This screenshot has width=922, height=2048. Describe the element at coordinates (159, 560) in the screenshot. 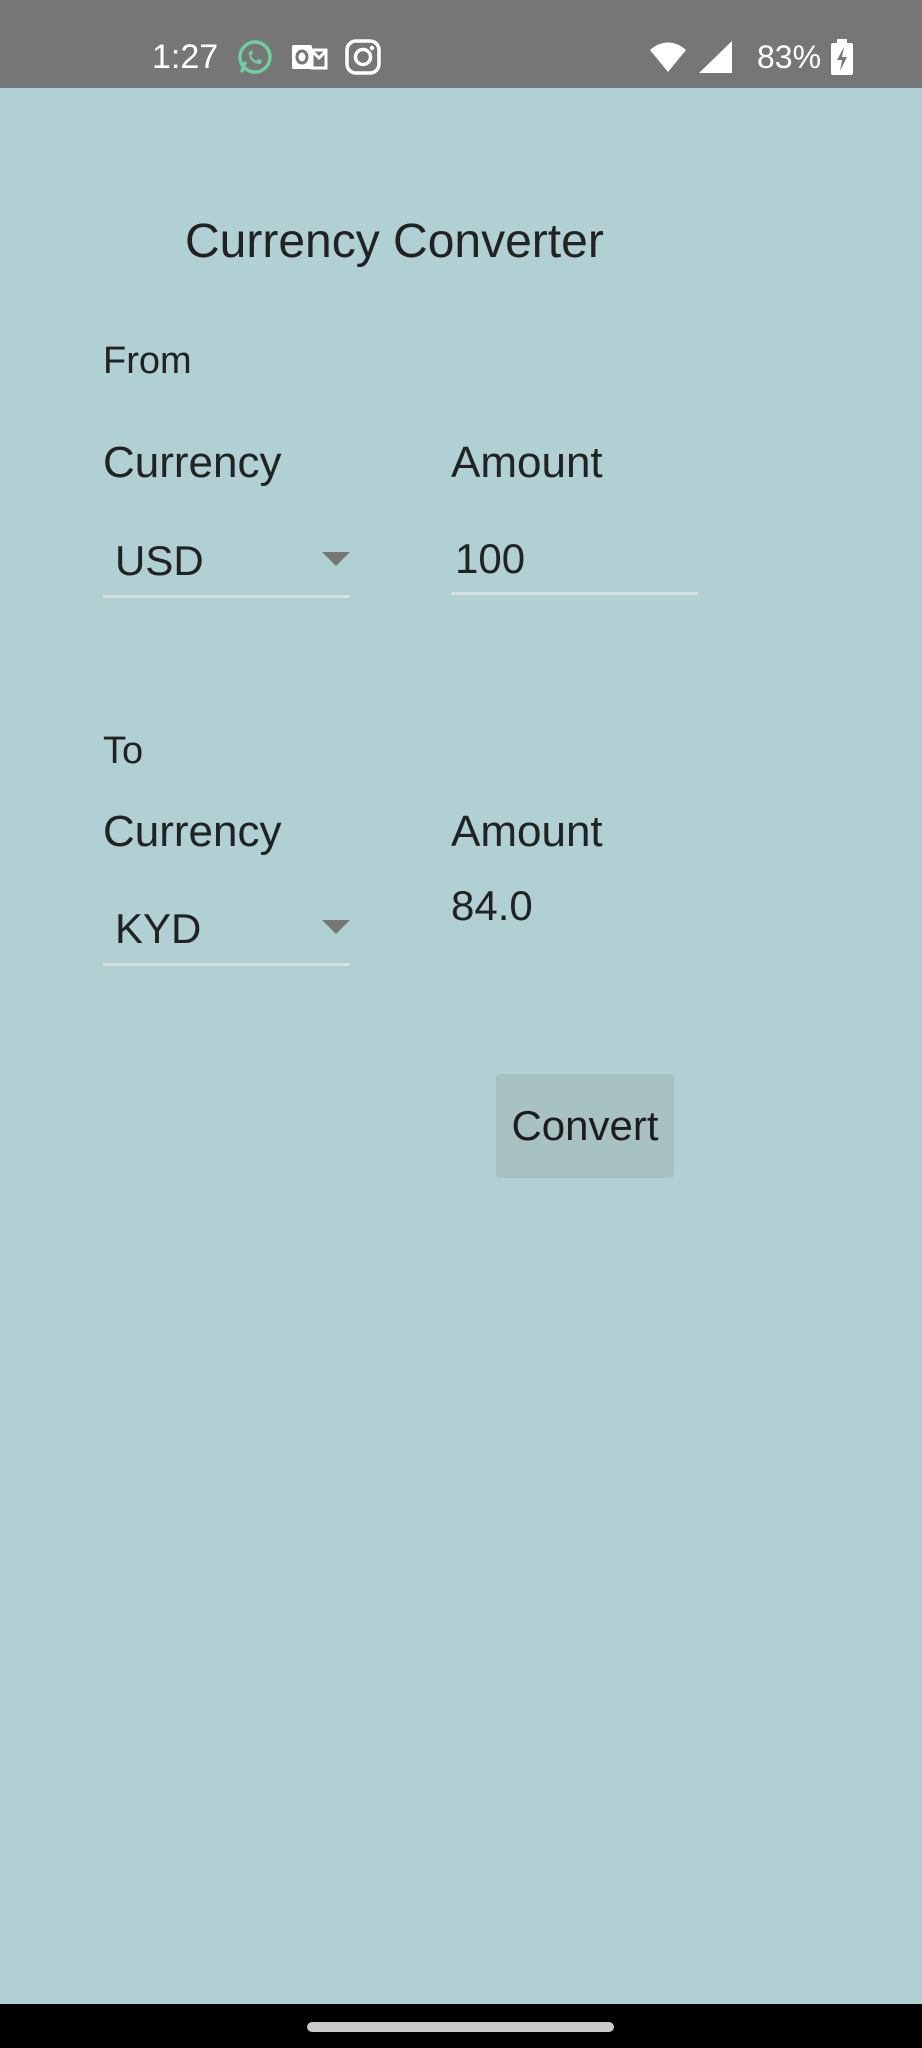

I see `from-currency-value: USD` at that location.